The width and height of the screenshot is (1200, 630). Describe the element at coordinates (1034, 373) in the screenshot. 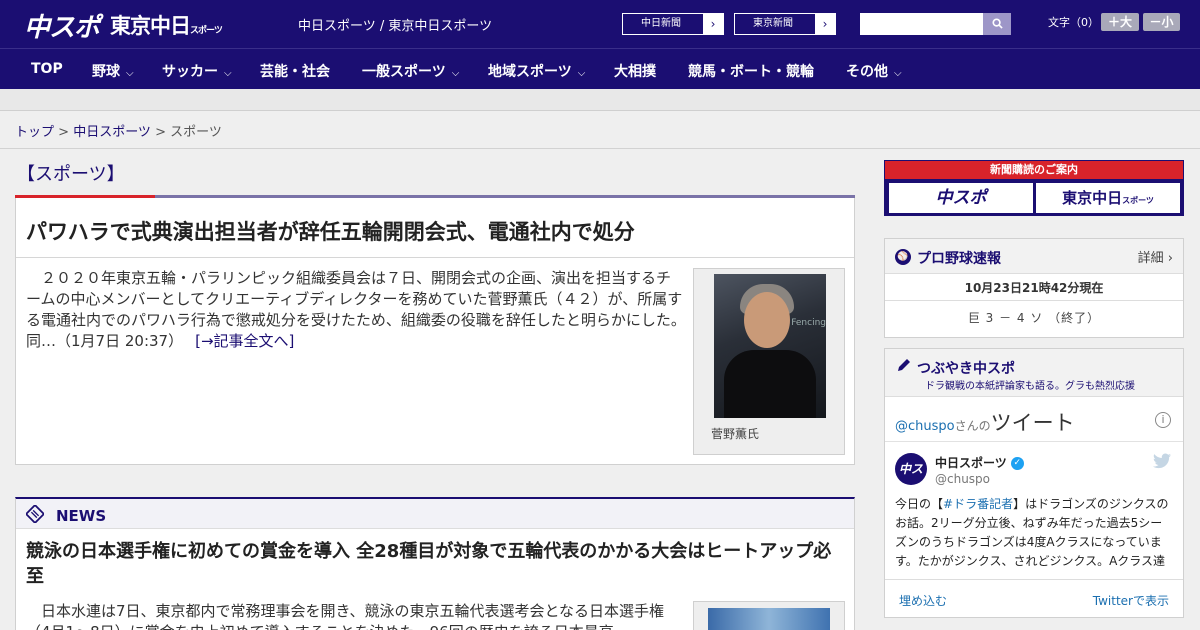

I see `twitter-header: つぶやき中スポ ドラ観戦の本紙評論家も語る。グラも熱烈応援` at that location.